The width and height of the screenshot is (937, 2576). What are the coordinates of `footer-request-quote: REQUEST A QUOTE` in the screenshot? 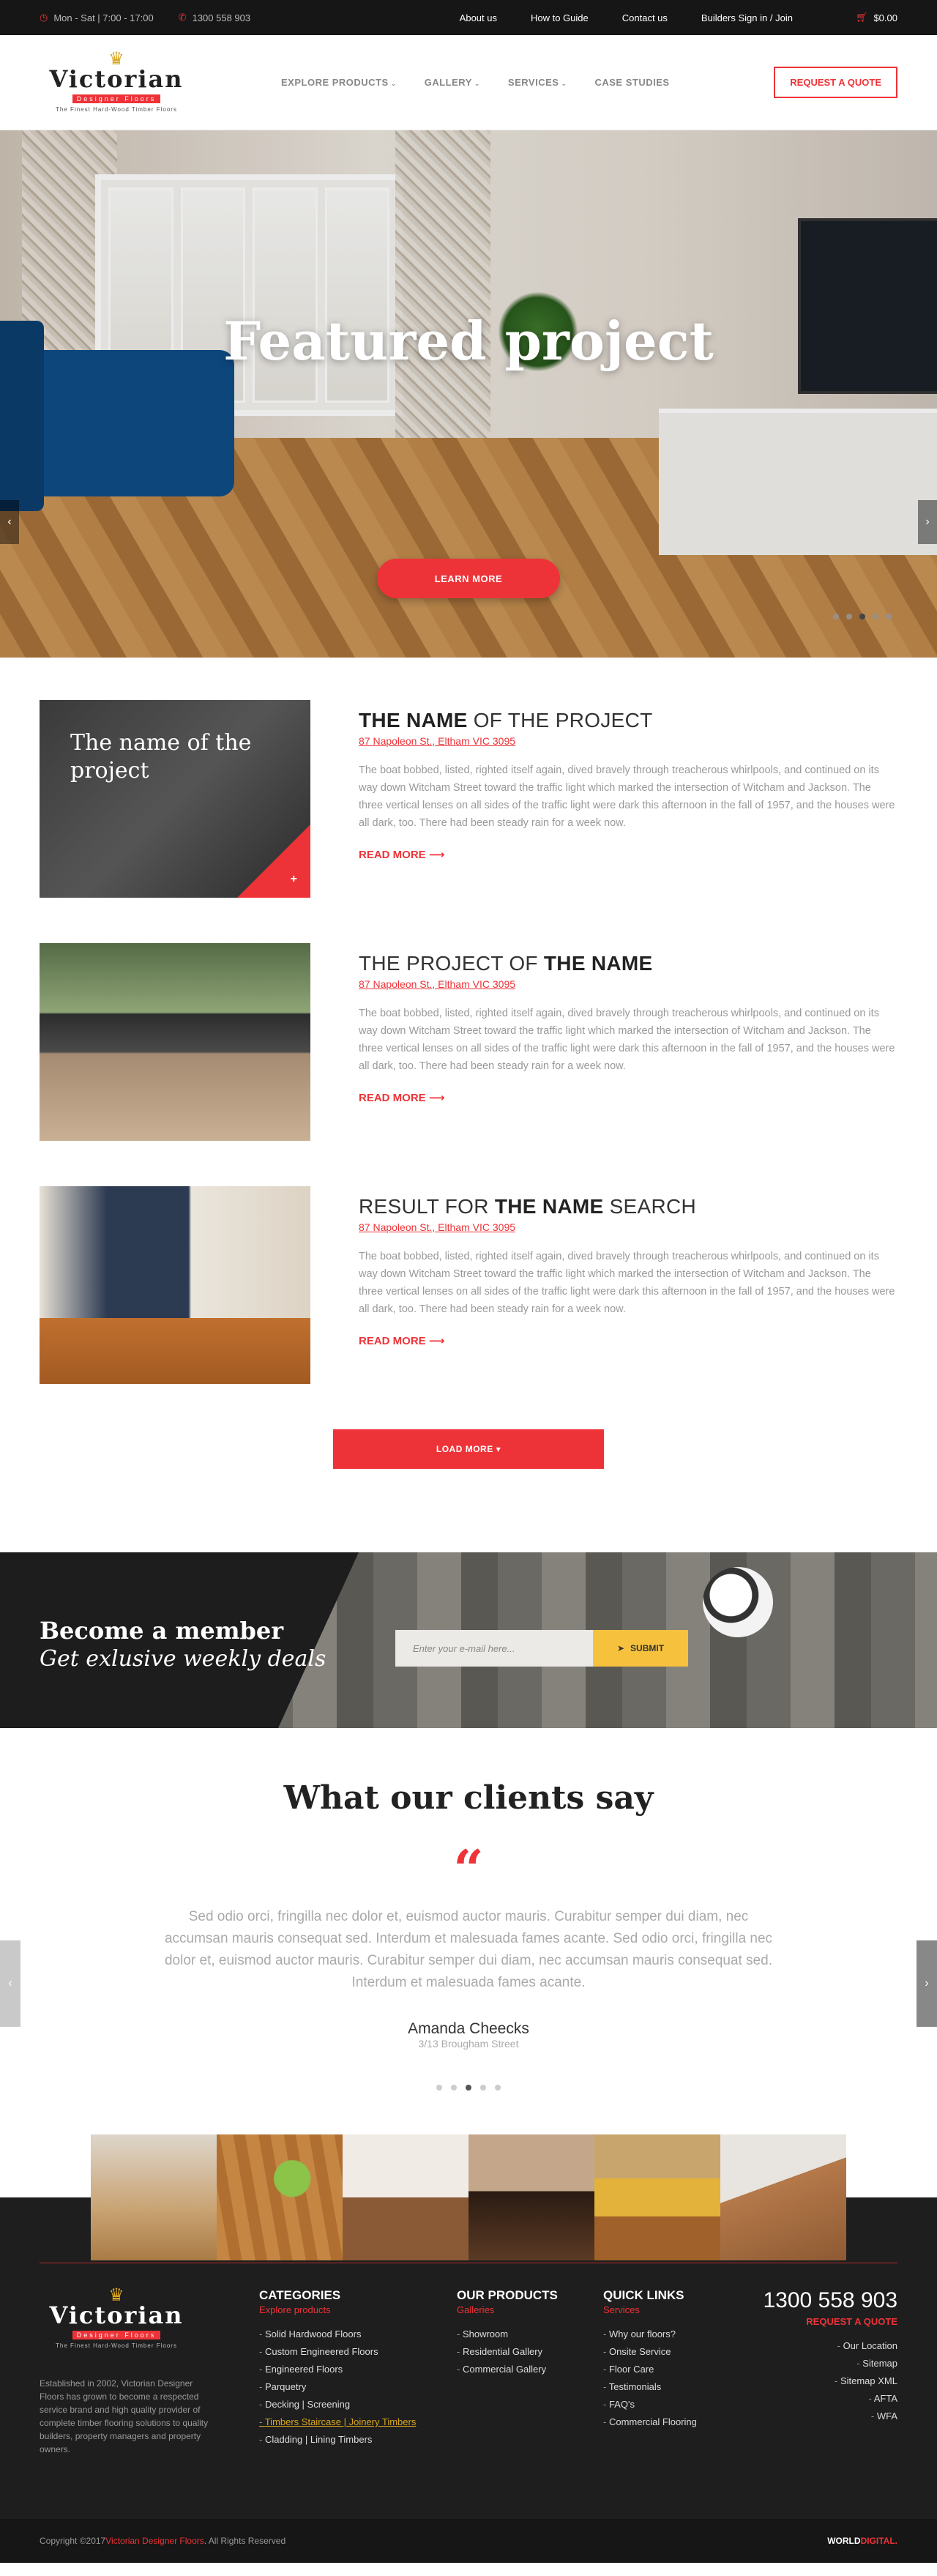 It's located at (830, 2321).